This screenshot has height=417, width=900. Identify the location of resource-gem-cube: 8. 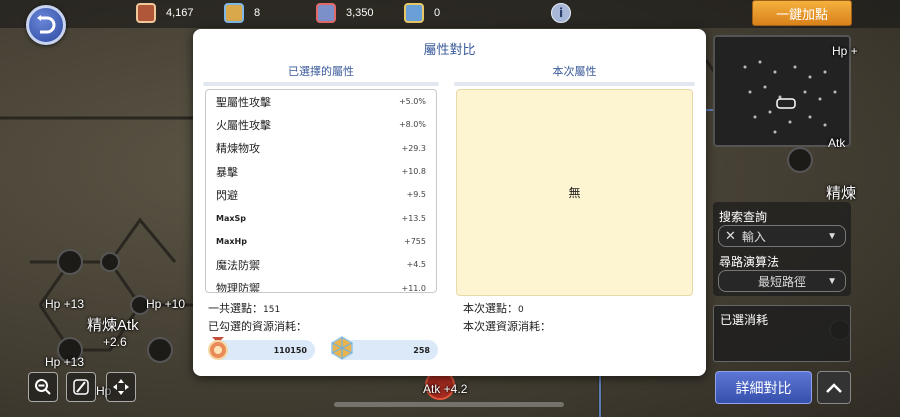
(242, 13).